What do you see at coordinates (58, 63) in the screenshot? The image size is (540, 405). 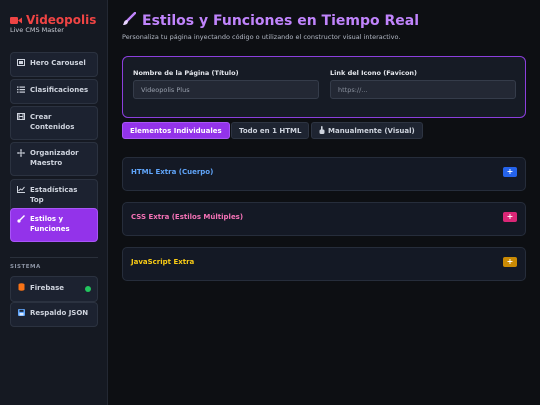 I see `sidebar-item-label: Hero Carousel` at bounding box center [58, 63].